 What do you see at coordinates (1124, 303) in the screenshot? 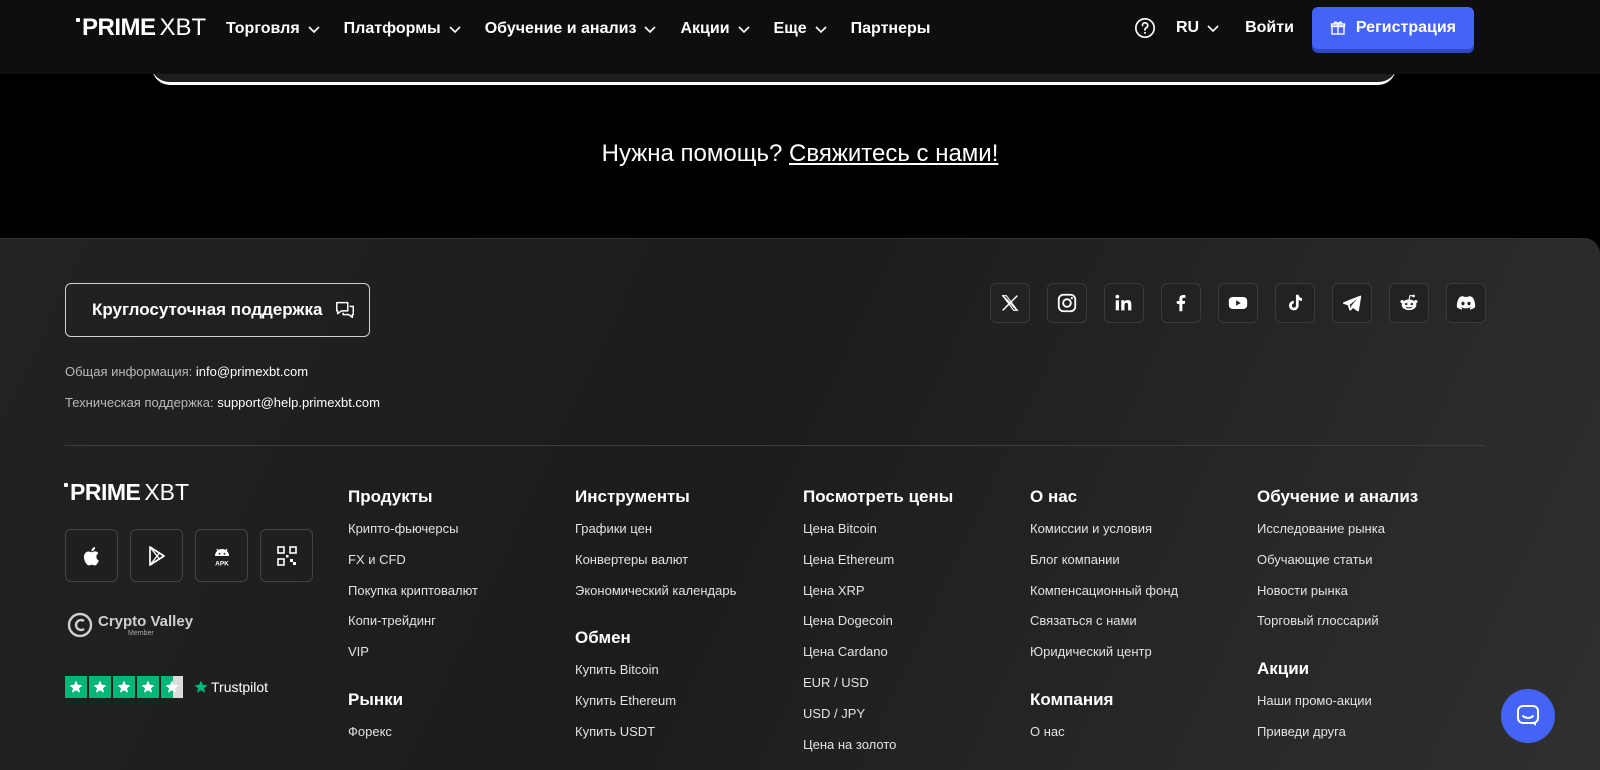
I see `linkedin-icon` at bounding box center [1124, 303].